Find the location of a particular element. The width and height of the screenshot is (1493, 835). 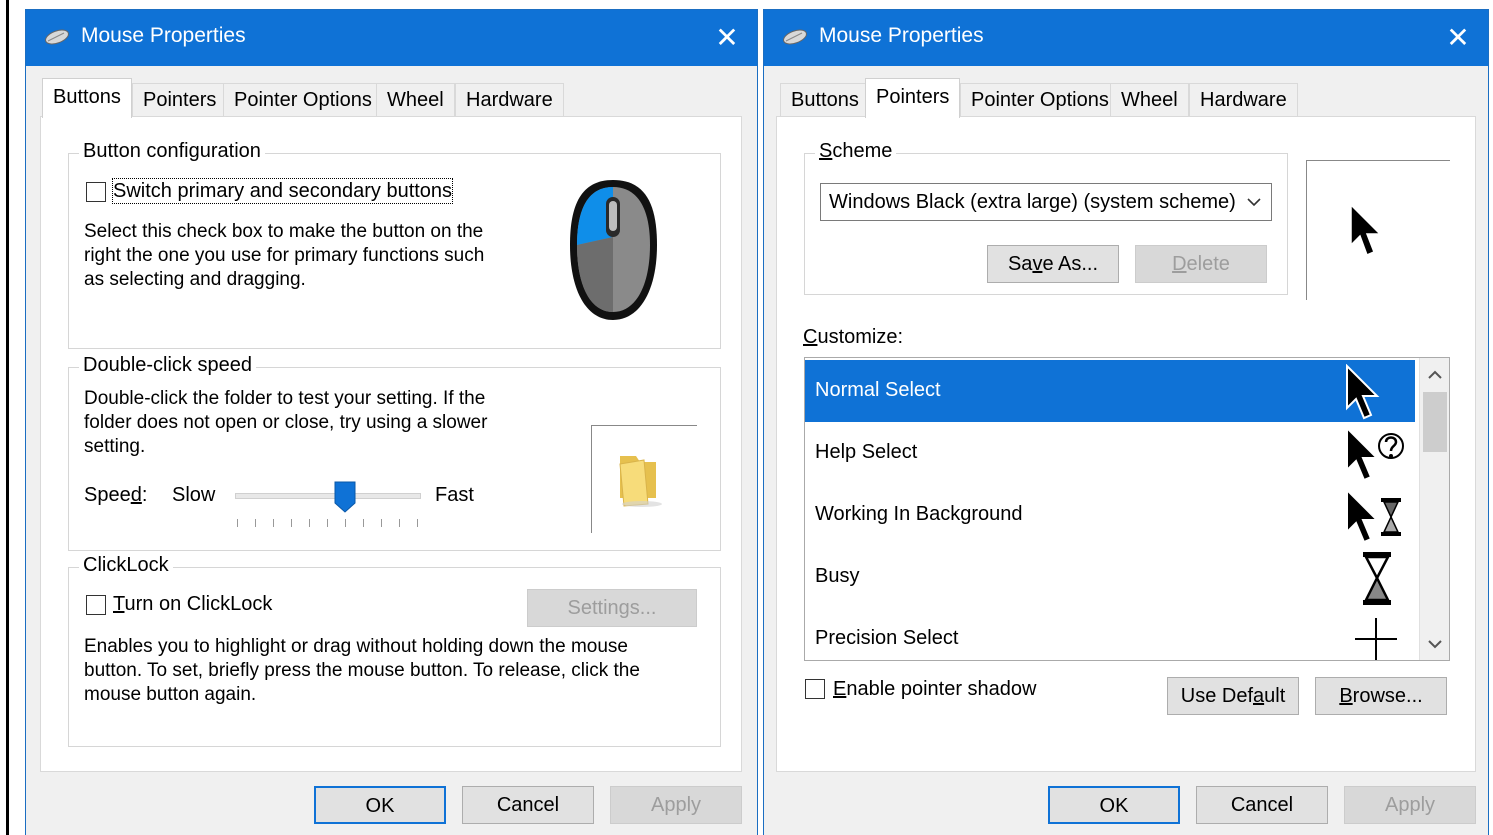

delete-accel: D is located at coordinates (1179, 264).